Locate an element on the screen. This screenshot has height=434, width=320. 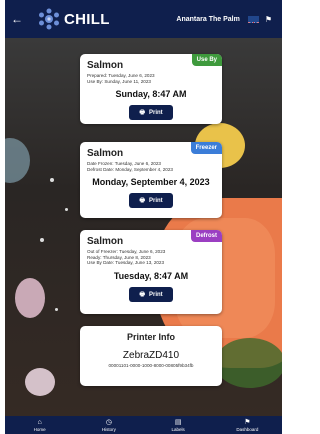
expiry-time: Sunday, 8:47 AM is located at coordinates (151, 94).